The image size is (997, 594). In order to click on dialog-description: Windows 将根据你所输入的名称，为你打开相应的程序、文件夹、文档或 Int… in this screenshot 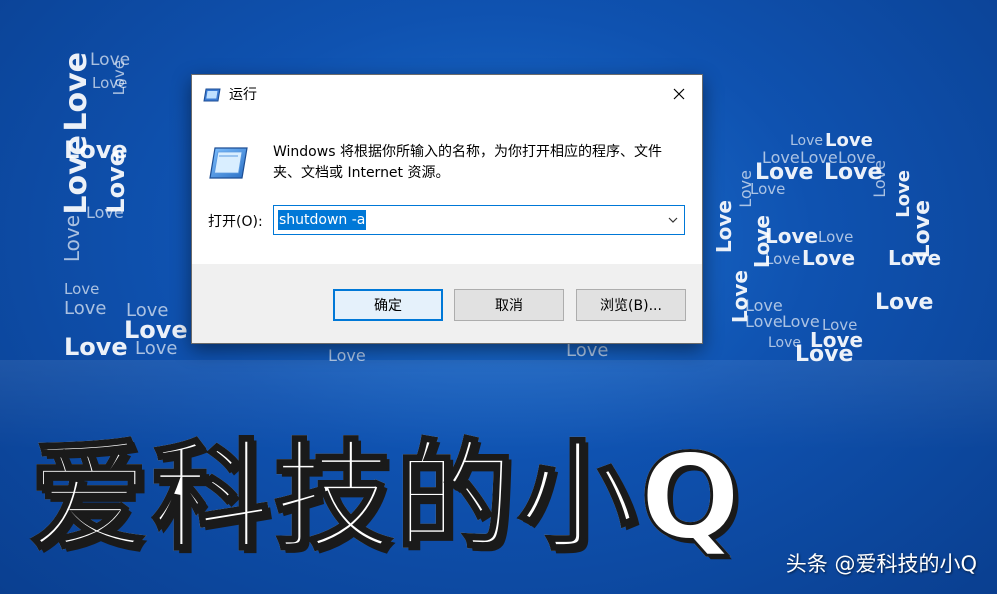, I will do `click(467, 162)`.